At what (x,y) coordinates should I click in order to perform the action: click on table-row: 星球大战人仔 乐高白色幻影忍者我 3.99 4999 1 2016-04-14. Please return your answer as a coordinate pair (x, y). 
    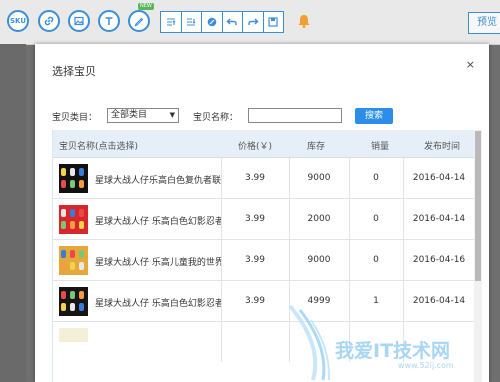
    Looking at the image, I should click on (264, 301).